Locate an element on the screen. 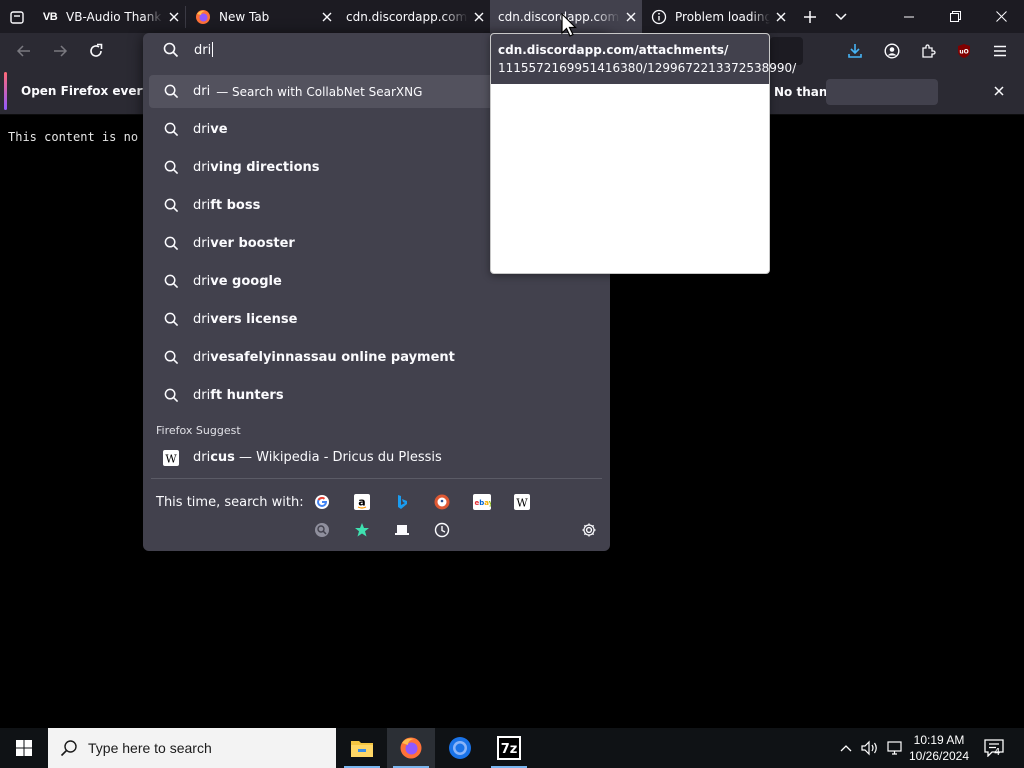 This screenshot has width=1024, height=768. svg-text: uO is located at coordinates (963, 52).